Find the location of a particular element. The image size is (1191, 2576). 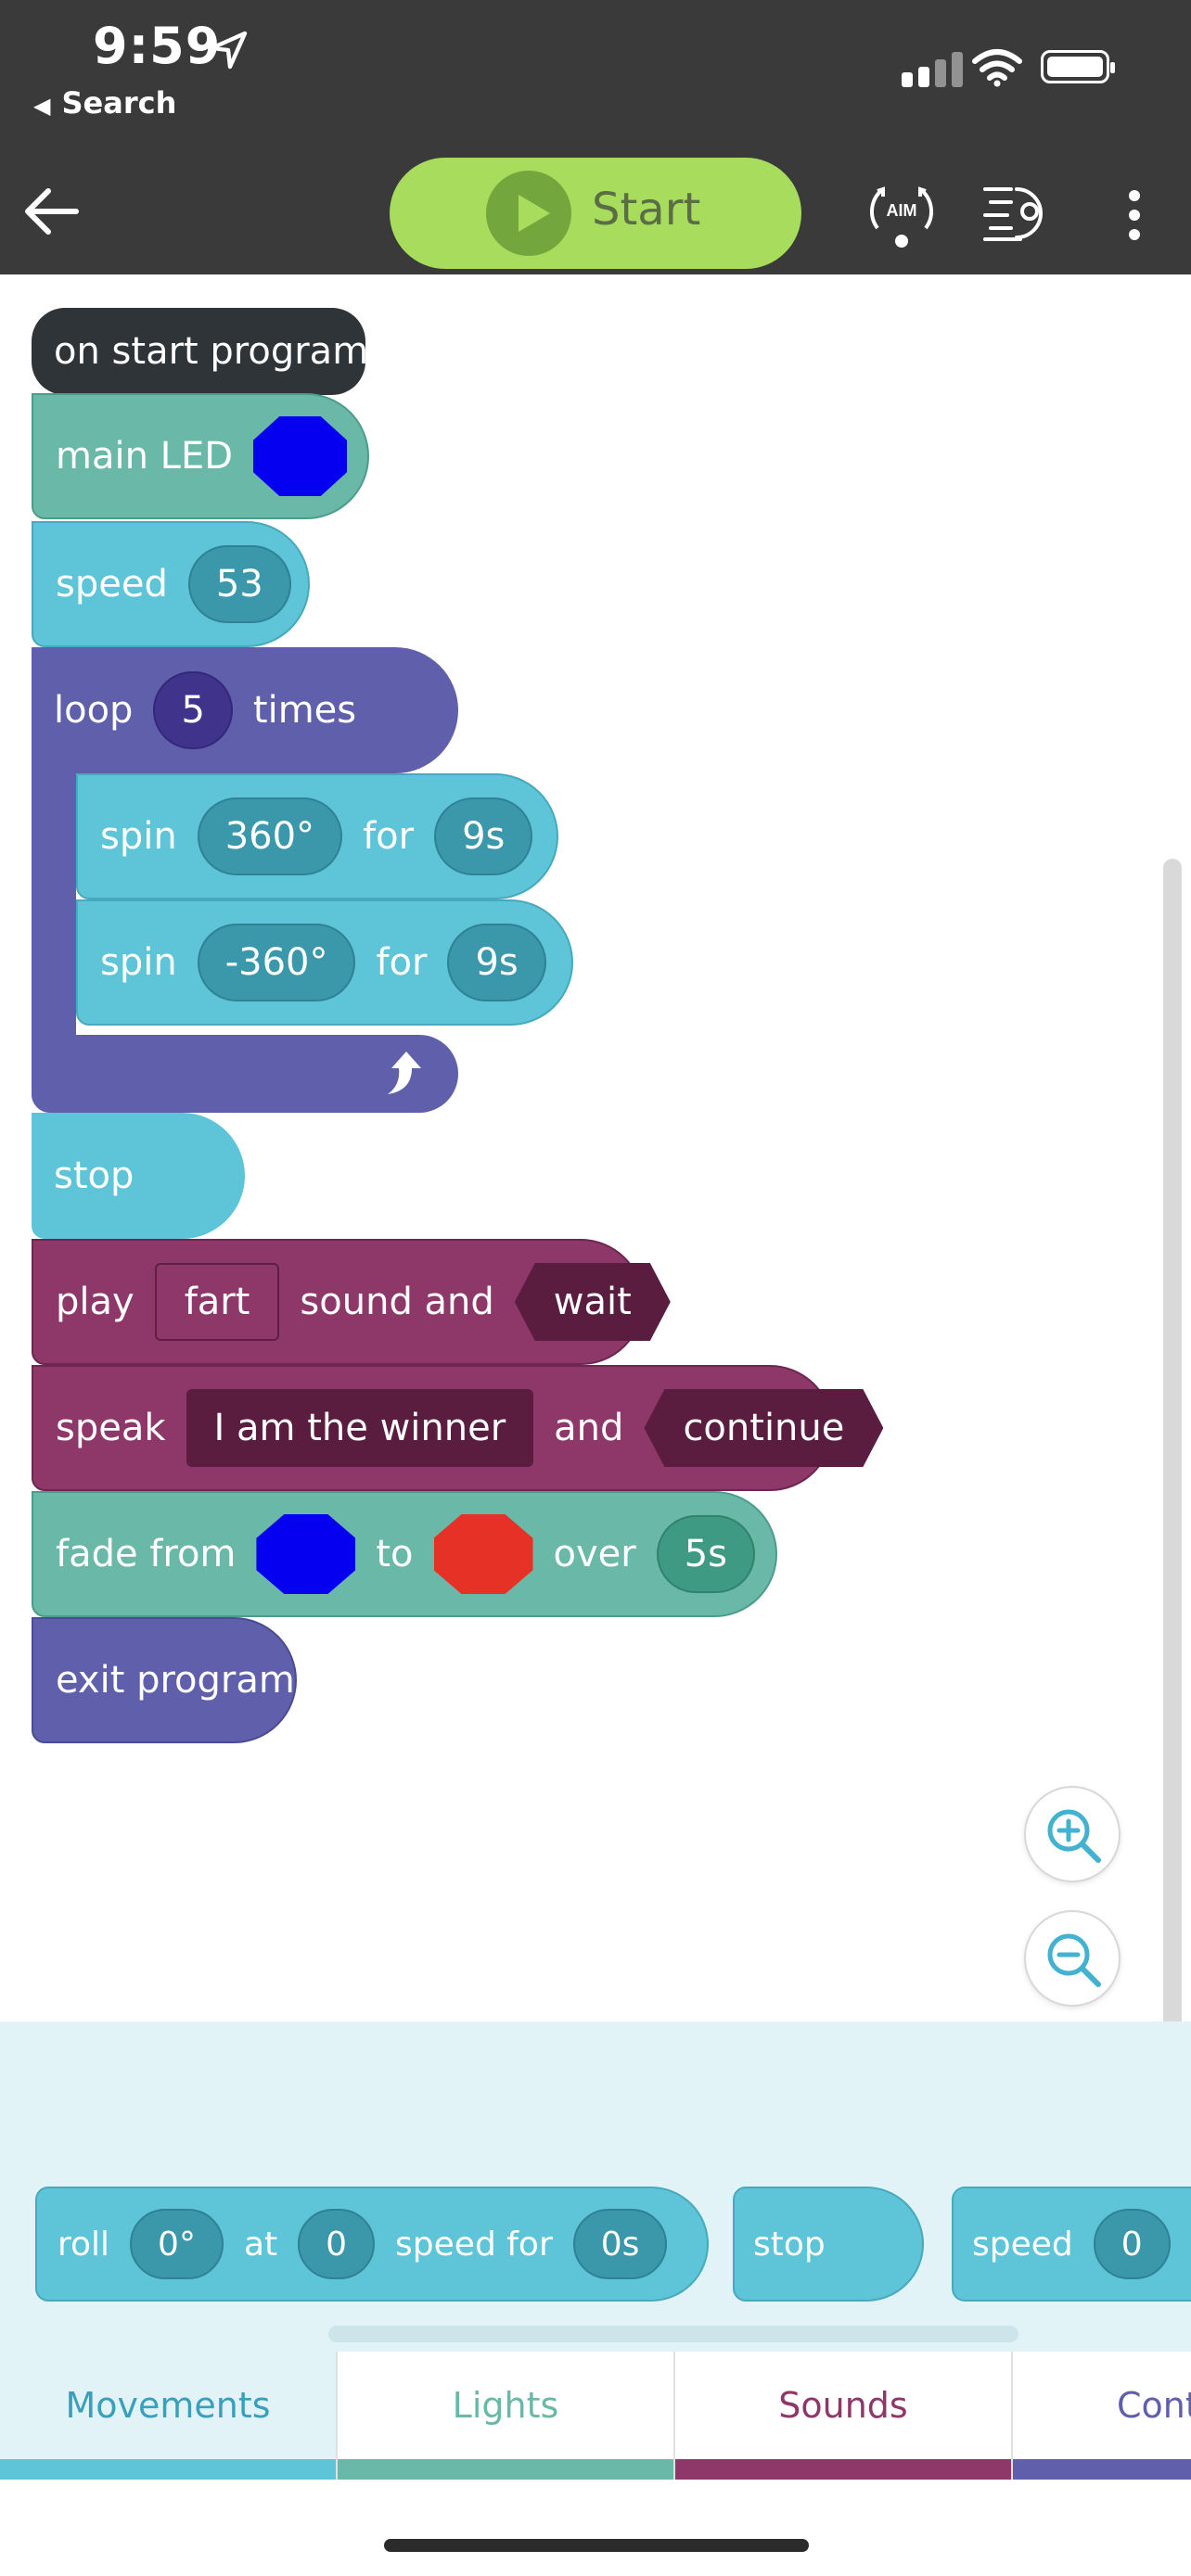

sound-name-field: fart is located at coordinates (217, 1302).